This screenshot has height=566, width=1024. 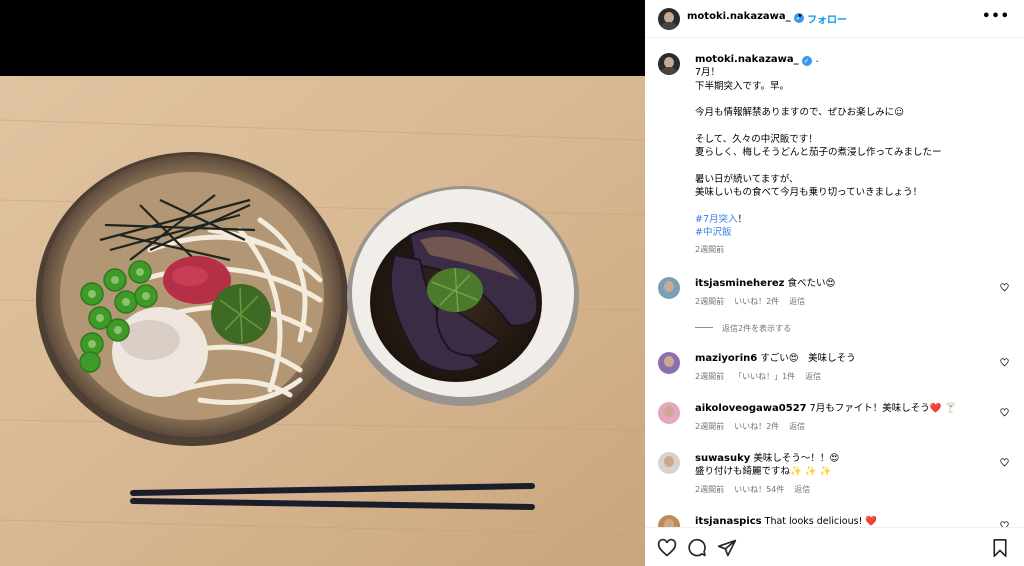 What do you see at coordinates (796, 458) in the screenshot?
I see `comment-text: 美味しそう〜！！😍` at bounding box center [796, 458].